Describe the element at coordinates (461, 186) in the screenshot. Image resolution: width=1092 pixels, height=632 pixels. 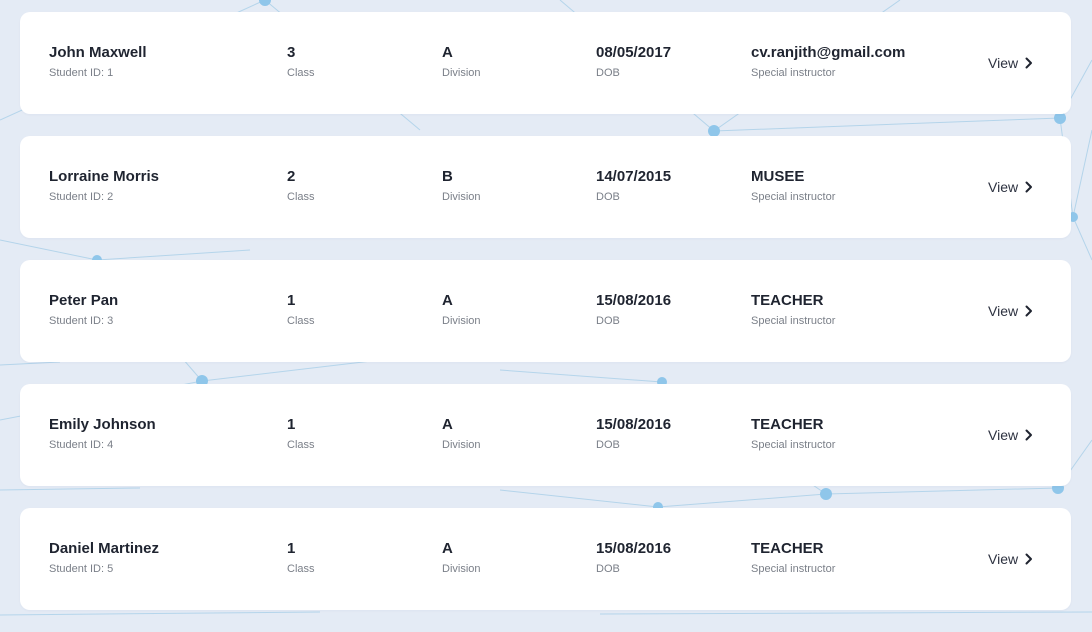
I see `division-cell: B Division` at that location.